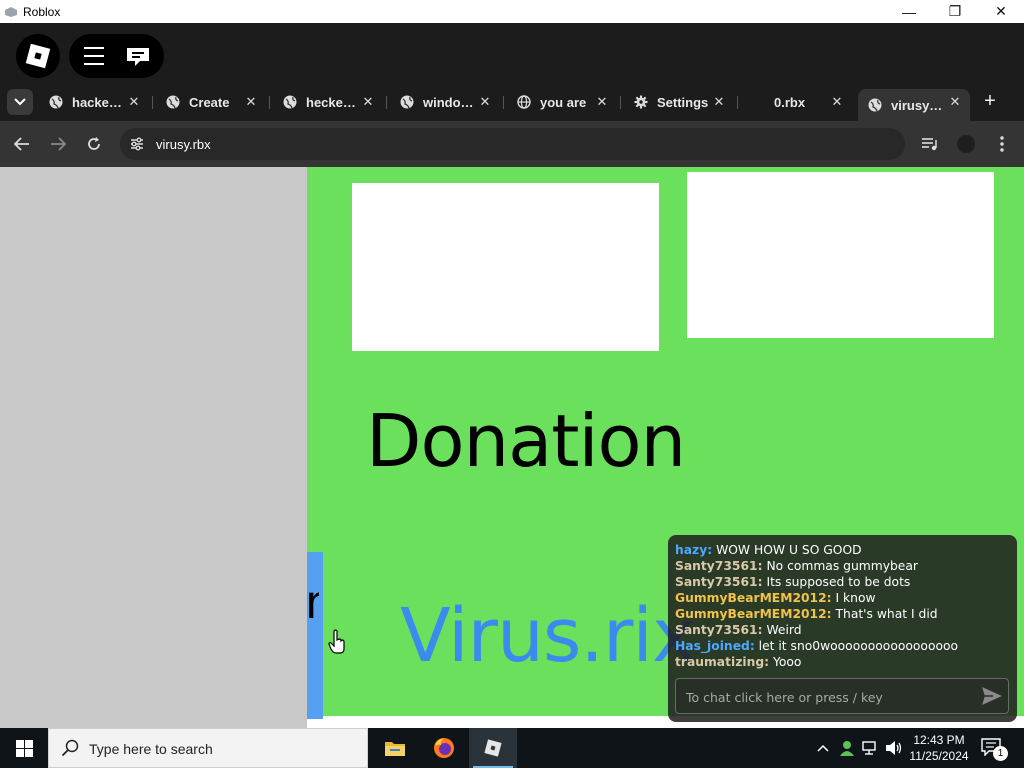  I want to click on browser-menu-button, so click(1002, 144).